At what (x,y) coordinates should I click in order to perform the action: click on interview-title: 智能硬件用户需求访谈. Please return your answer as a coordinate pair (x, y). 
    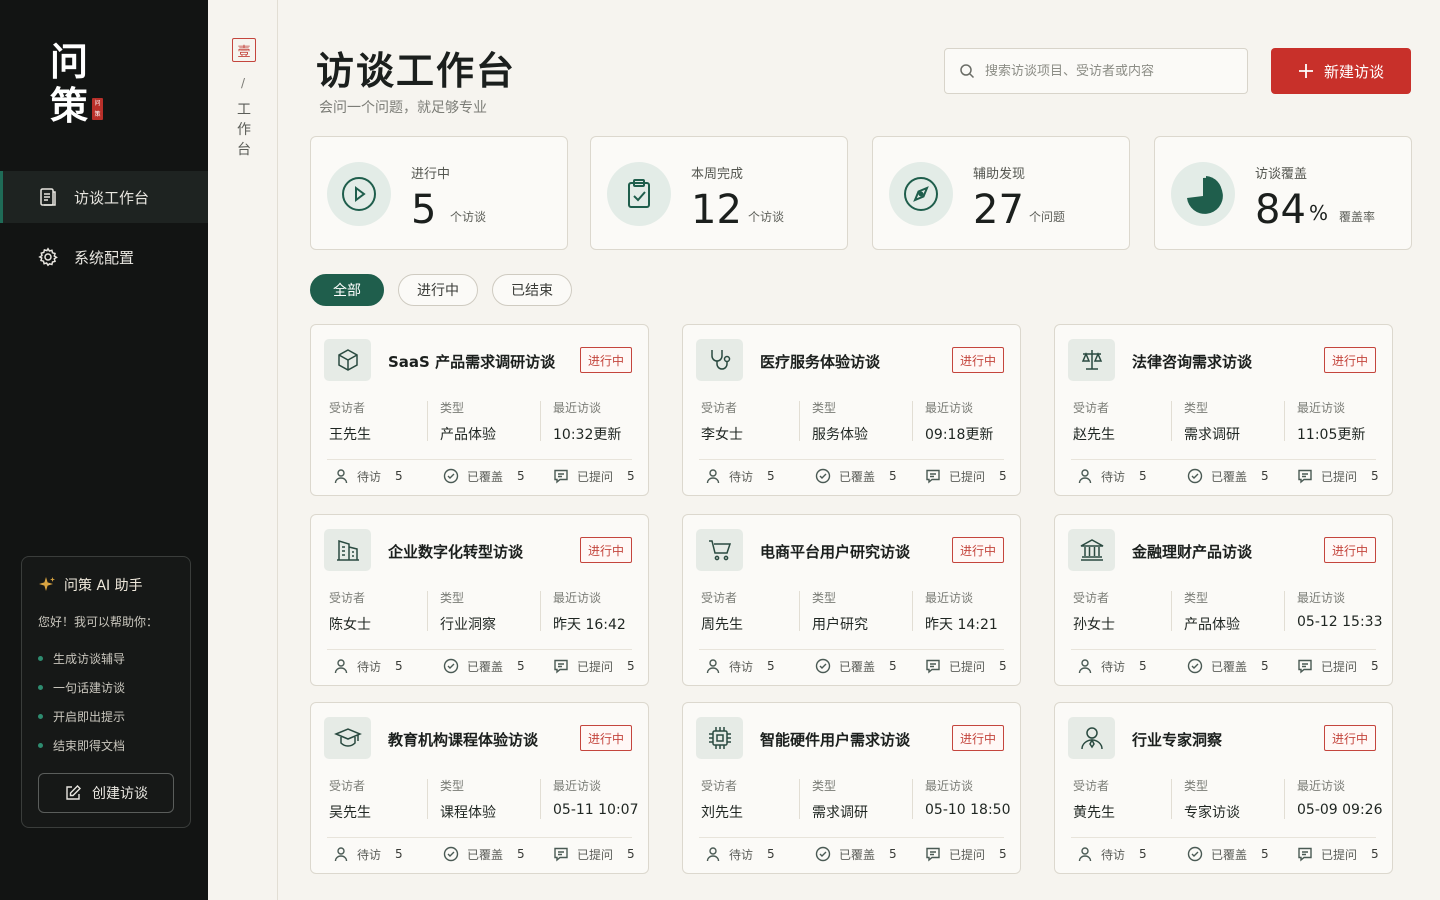
    Looking at the image, I should click on (835, 740).